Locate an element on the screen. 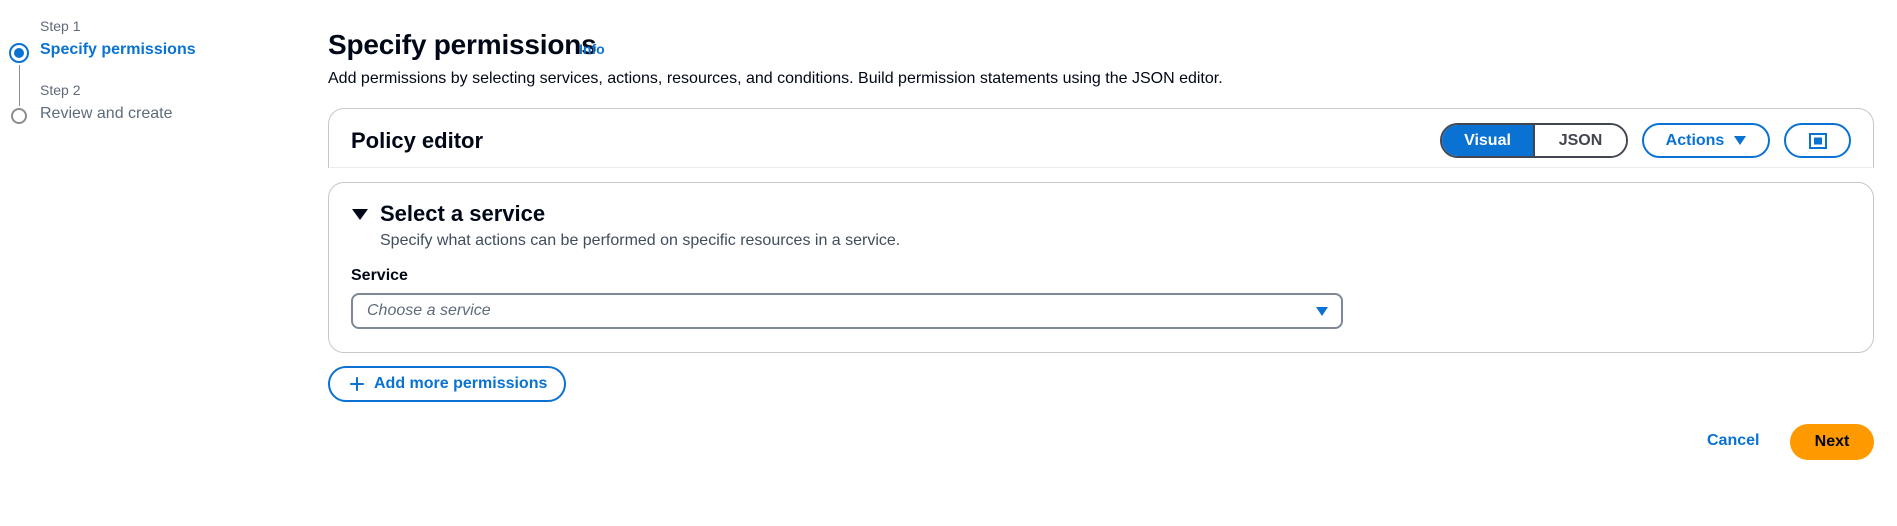 This screenshot has width=1897, height=526. fullscreen-button is located at coordinates (1817, 140).